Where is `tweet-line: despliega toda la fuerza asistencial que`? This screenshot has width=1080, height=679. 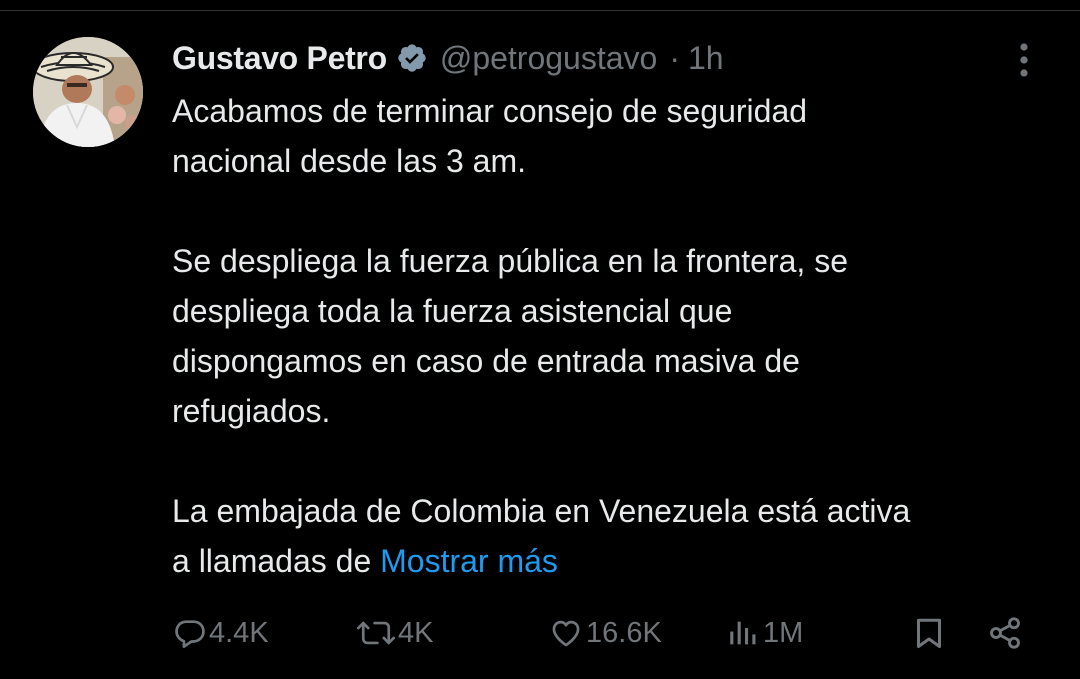
tweet-line: despliega toda la fuerza asistencial que is located at coordinates (452, 311).